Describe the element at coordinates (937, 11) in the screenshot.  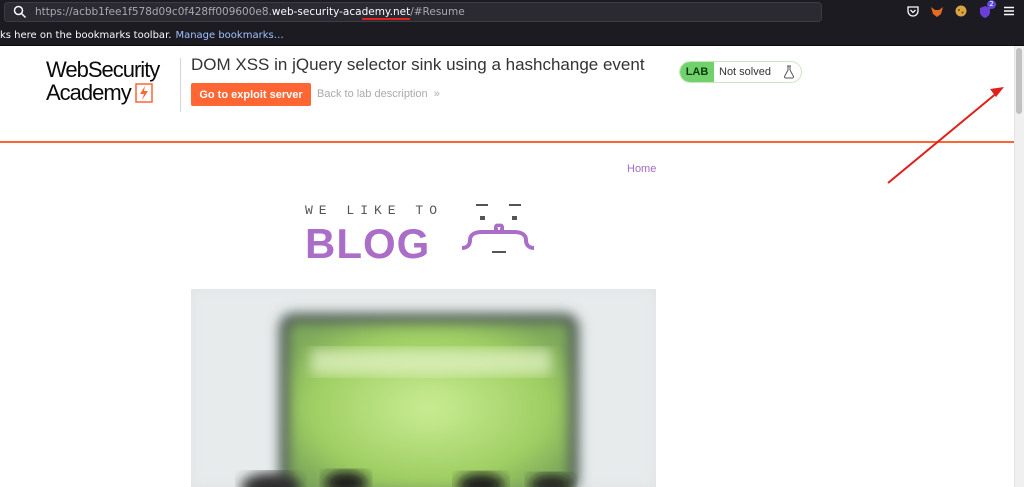
I see `fox-extension-icon` at that location.